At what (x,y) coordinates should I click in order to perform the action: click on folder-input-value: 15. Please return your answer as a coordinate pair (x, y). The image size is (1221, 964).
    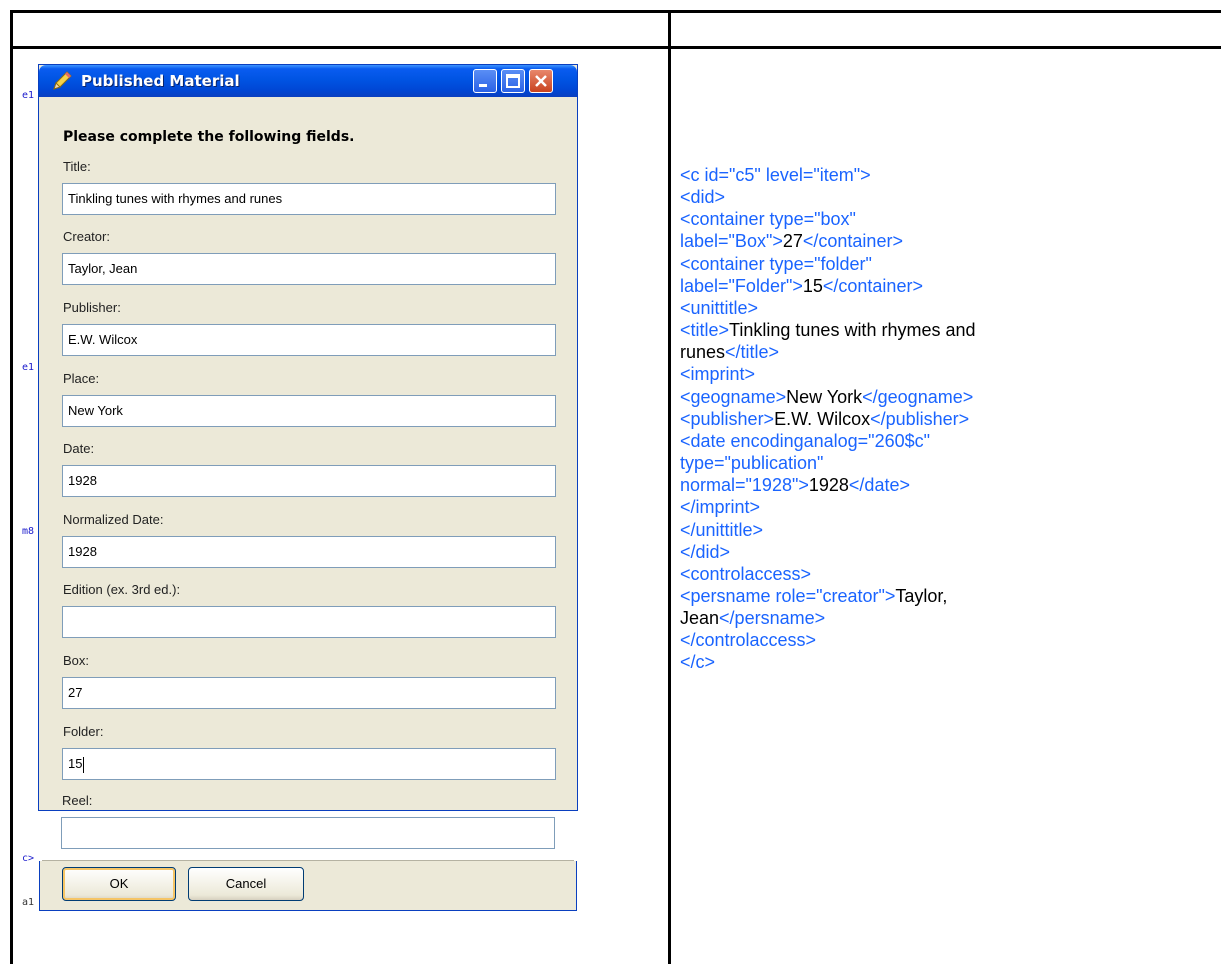
    Looking at the image, I should click on (75, 763).